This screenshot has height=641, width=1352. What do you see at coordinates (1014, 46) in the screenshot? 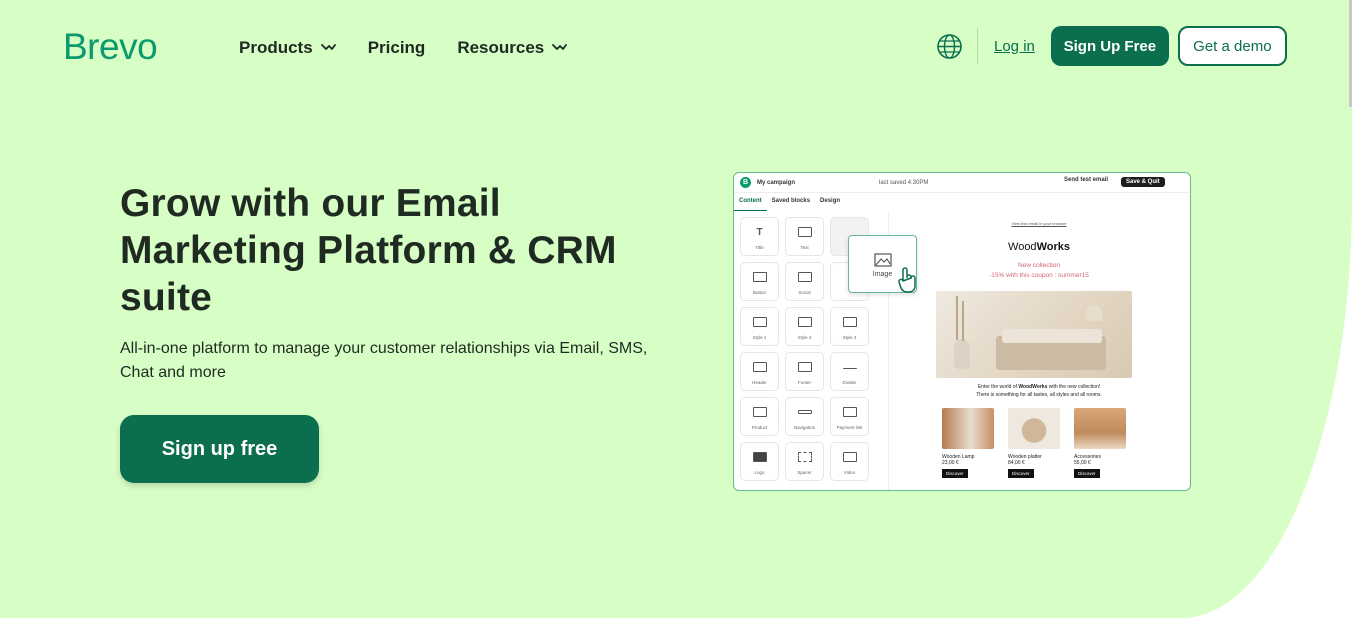
I see `login-link: Log in` at bounding box center [1014, 46].